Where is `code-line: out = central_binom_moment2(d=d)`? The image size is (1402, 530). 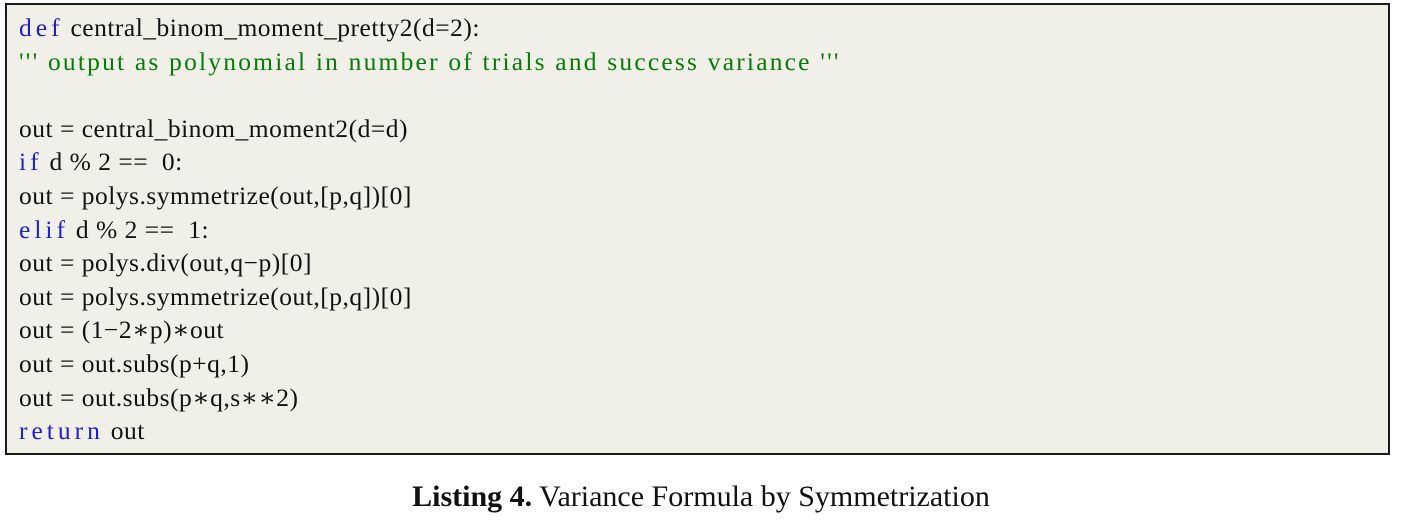
code-line: out = central_binom_moment2(d=d) is located at coordinates (701, 129).